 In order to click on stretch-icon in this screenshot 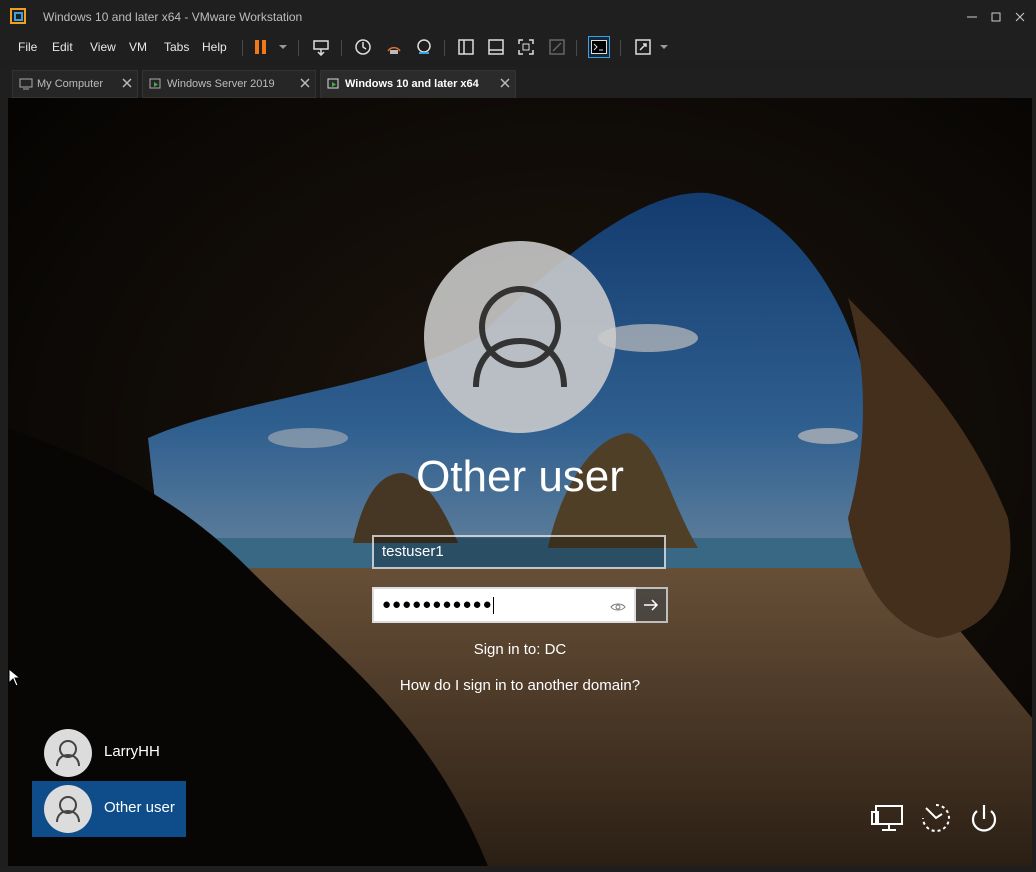, I will do `click(643, 47)`.